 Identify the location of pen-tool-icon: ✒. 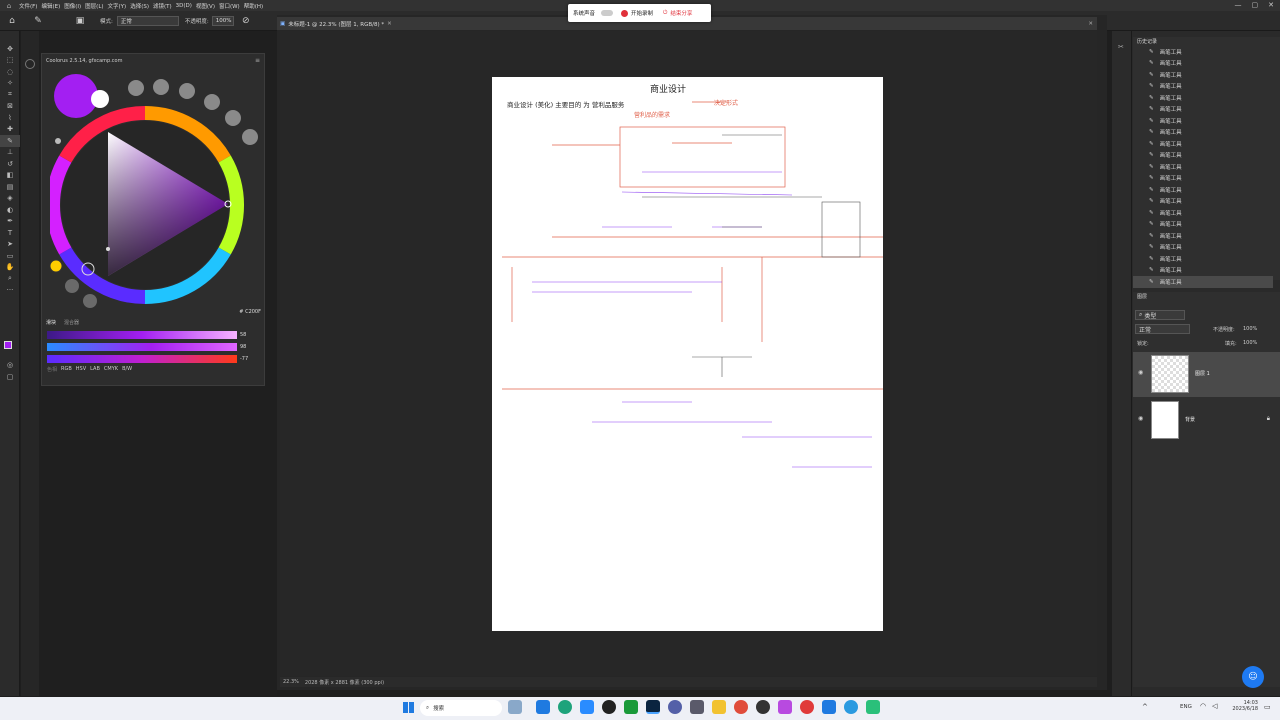
(10, 222).